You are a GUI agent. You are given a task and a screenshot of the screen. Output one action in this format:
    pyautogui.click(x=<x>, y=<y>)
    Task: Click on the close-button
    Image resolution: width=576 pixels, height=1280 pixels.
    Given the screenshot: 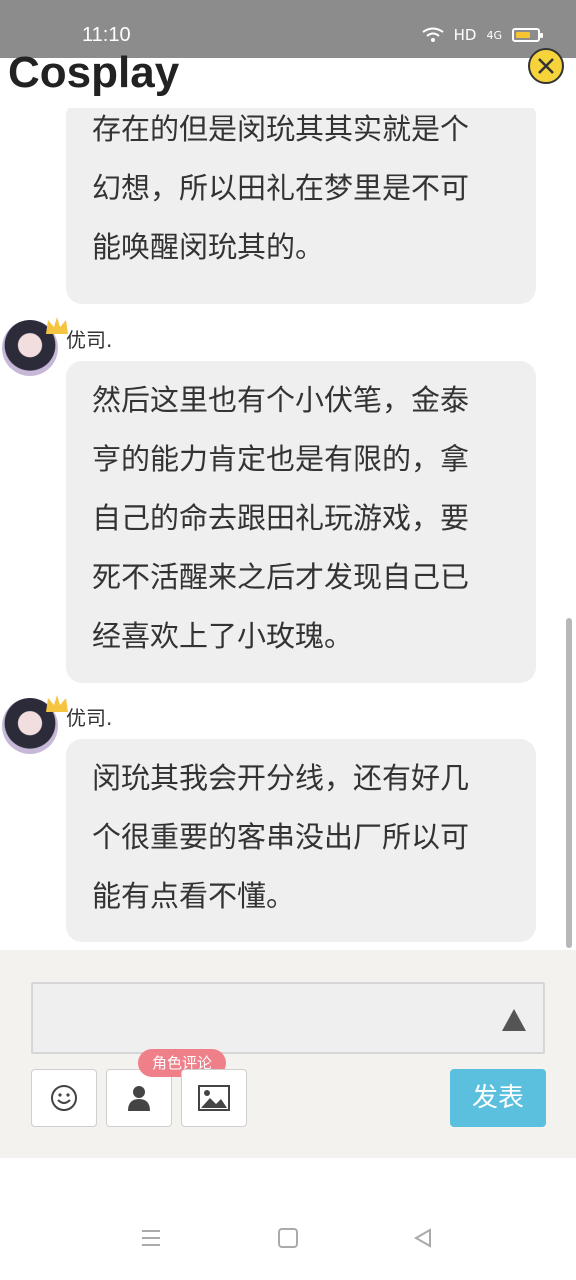 What is the action you would take?
    pyautogui.click(x=546, y=66)
    